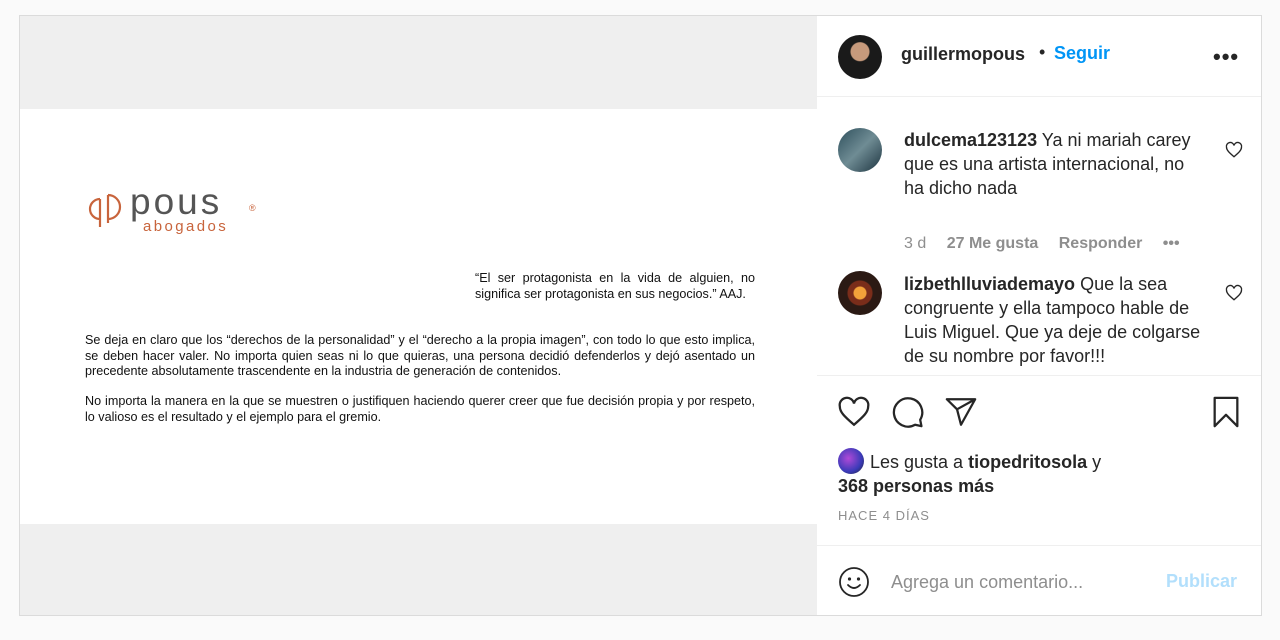 Image resolution: width=1280 pixels, height=640 pixels. I want to click on comment-time: 3 d, so click(915, 243).